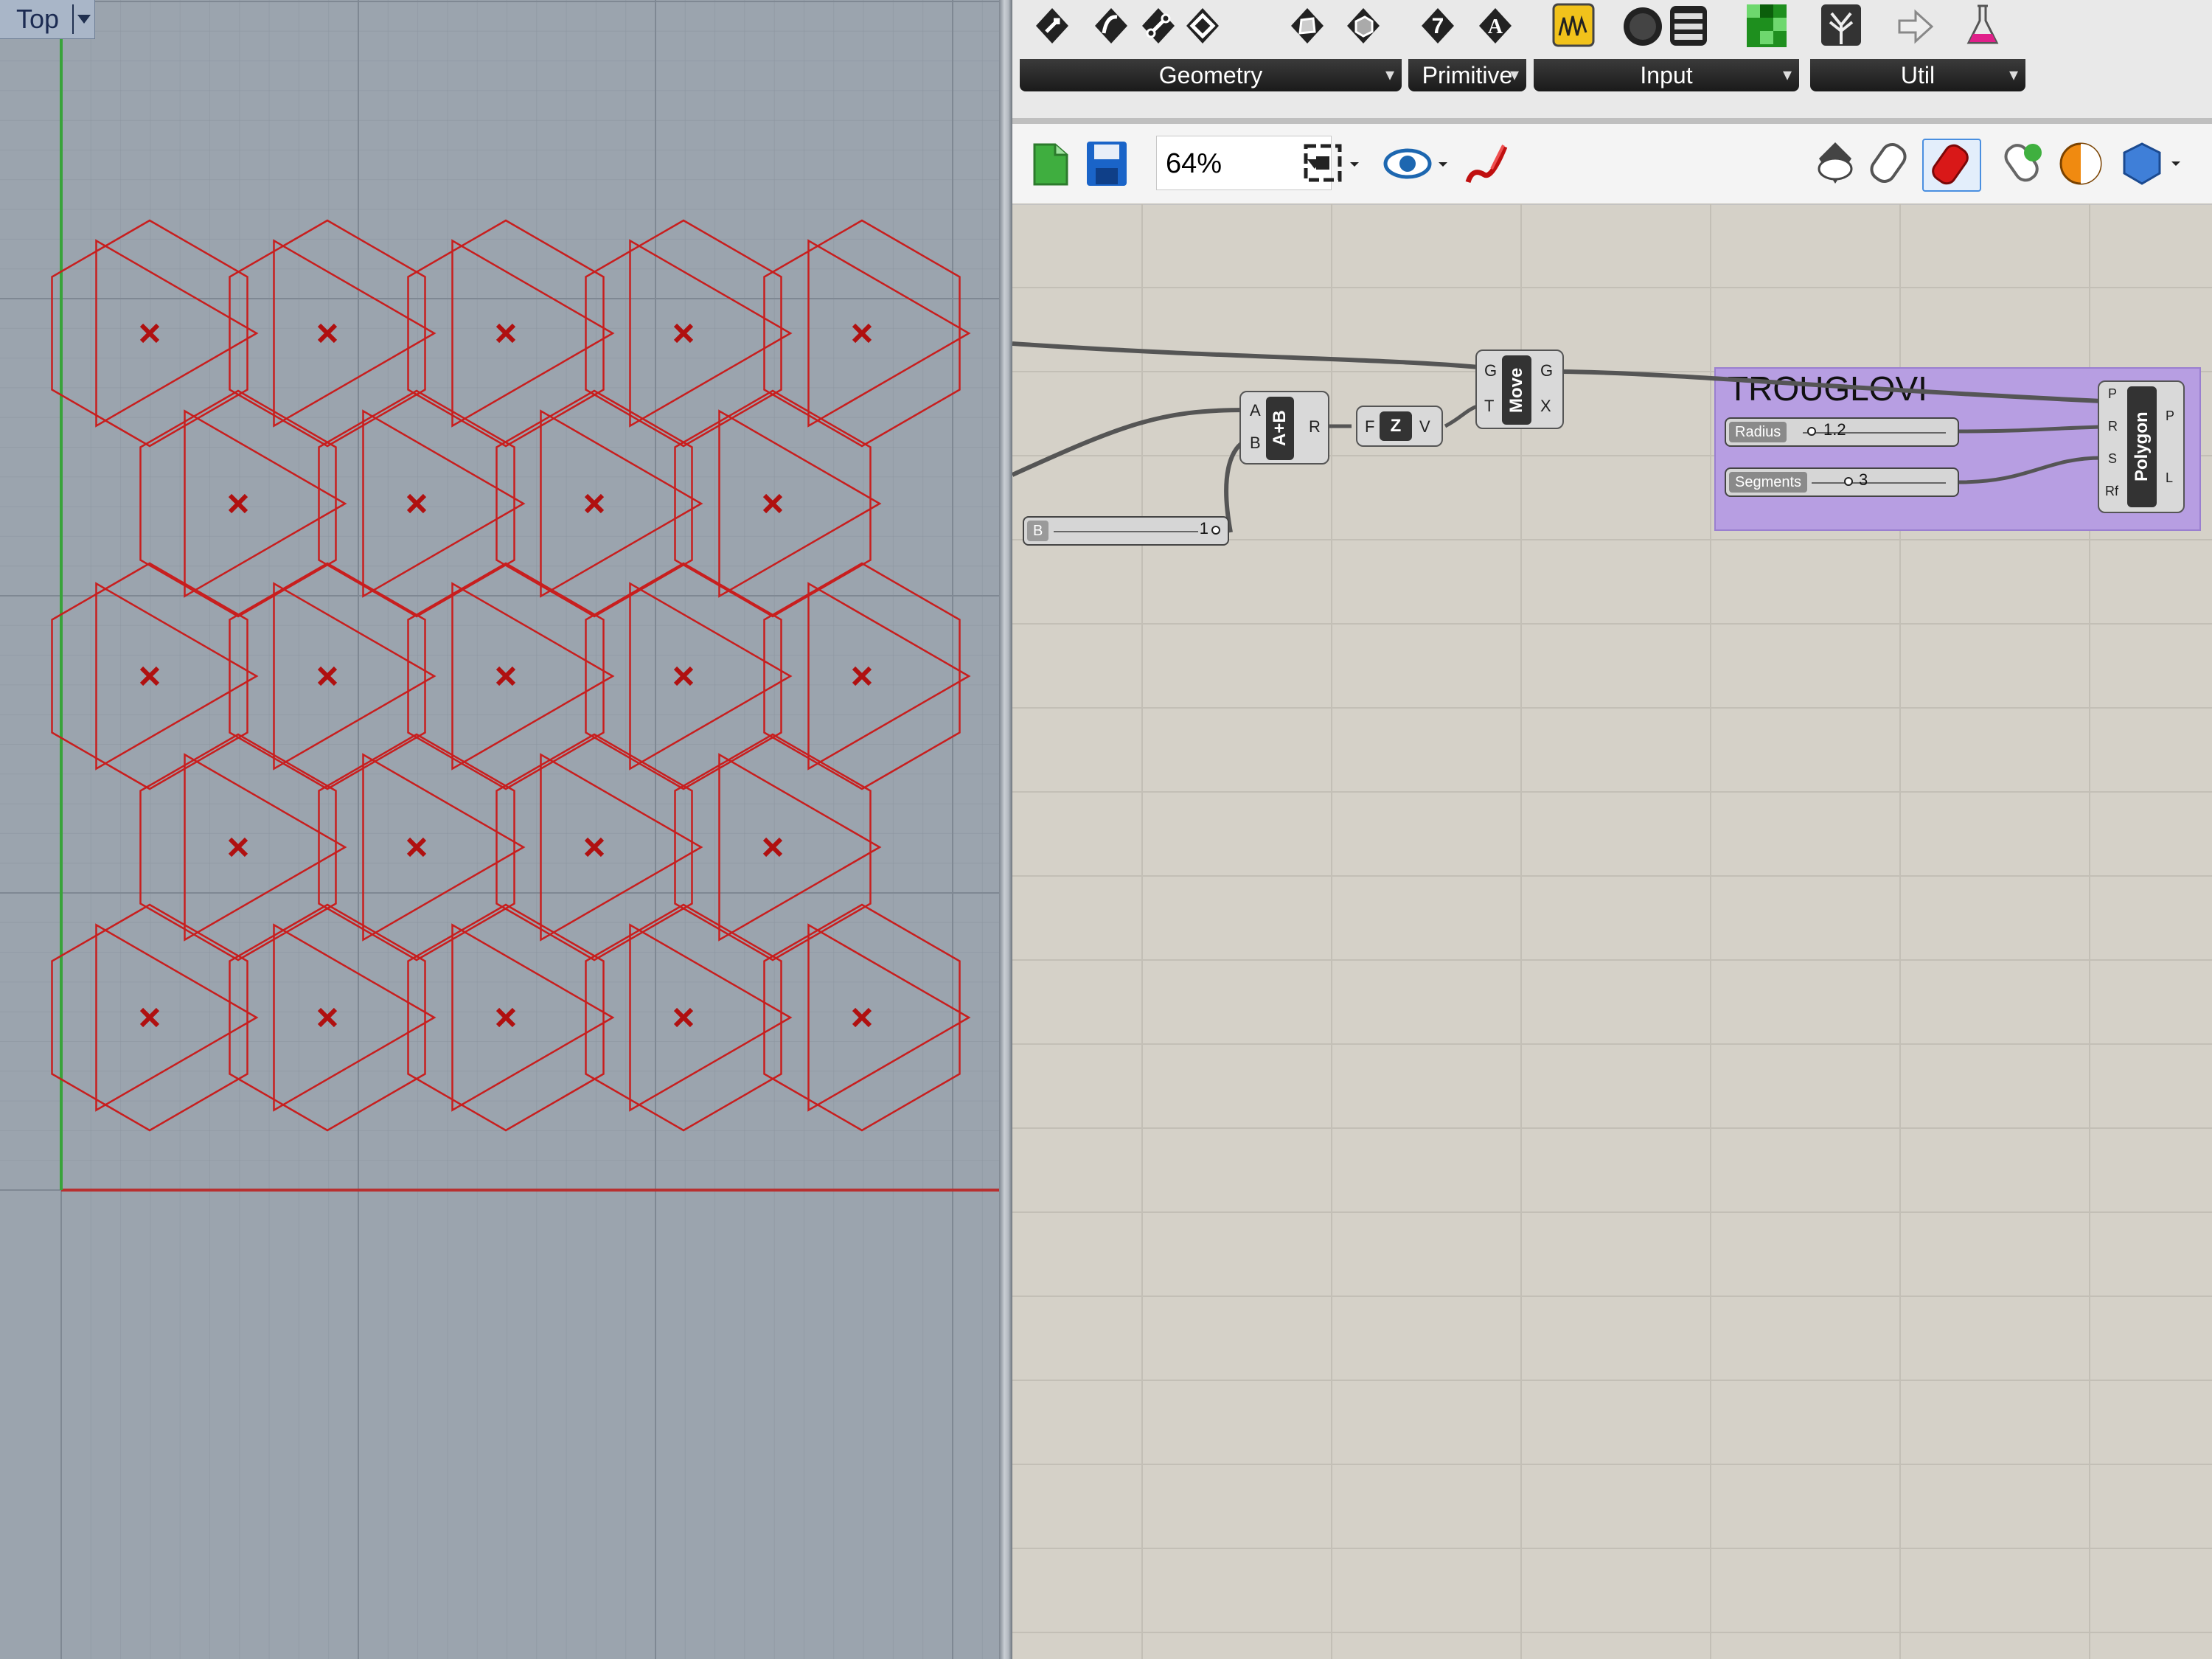 Image resolution: width=2212 pixels, height=1659 pixels. What do you see at coordinates (1768, 482) in the screenshot?
I see `slider-name: Segments` at bounding box center [1768, 482].